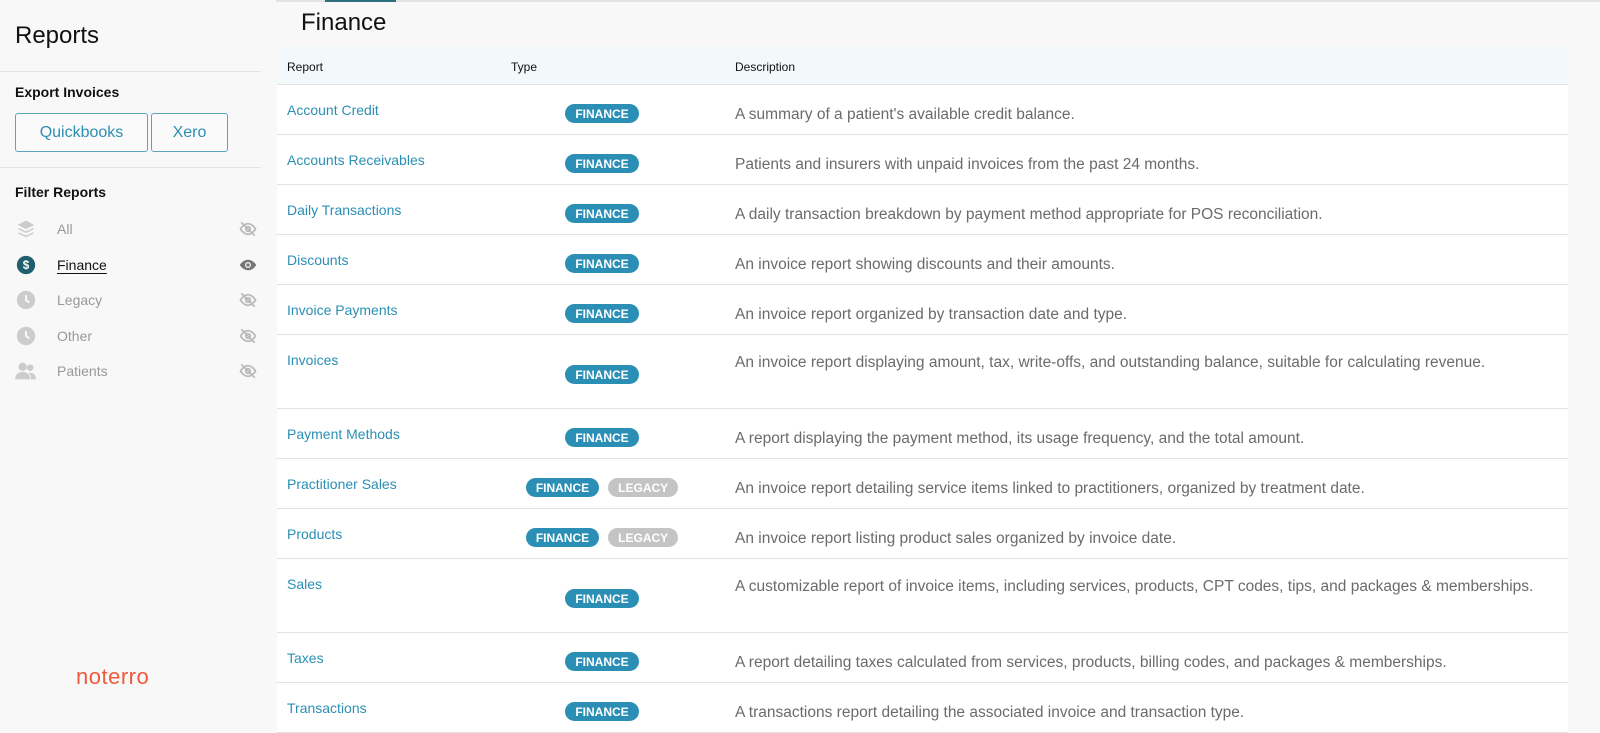 The height and width of the screenshot is (733, 1600). What do you see at coordinates (922, 65) in the screenshot?
I see `table-header: Report Type Description` at bounding box center [922, 65].